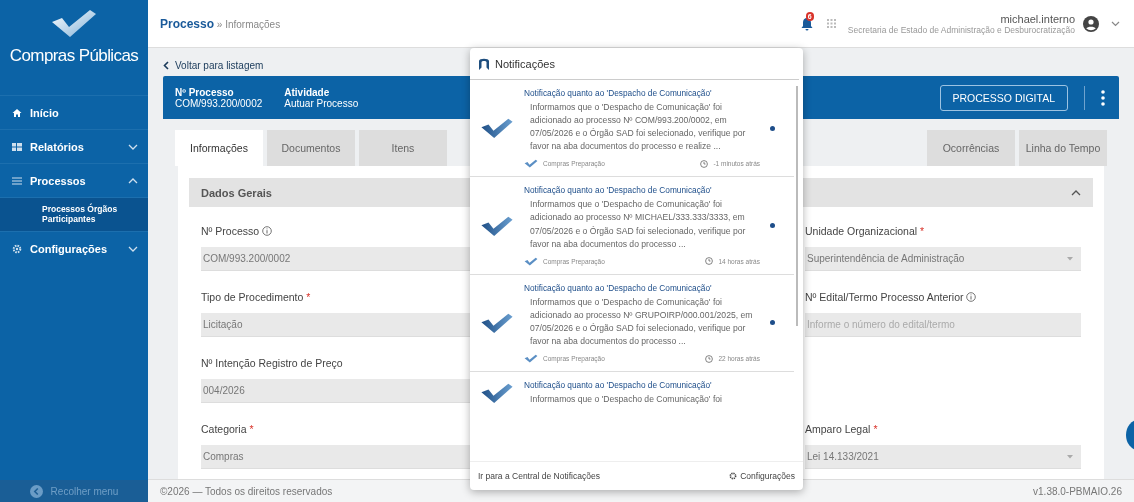  I want to click on header-label: Nº Processo, so click(205, 92).